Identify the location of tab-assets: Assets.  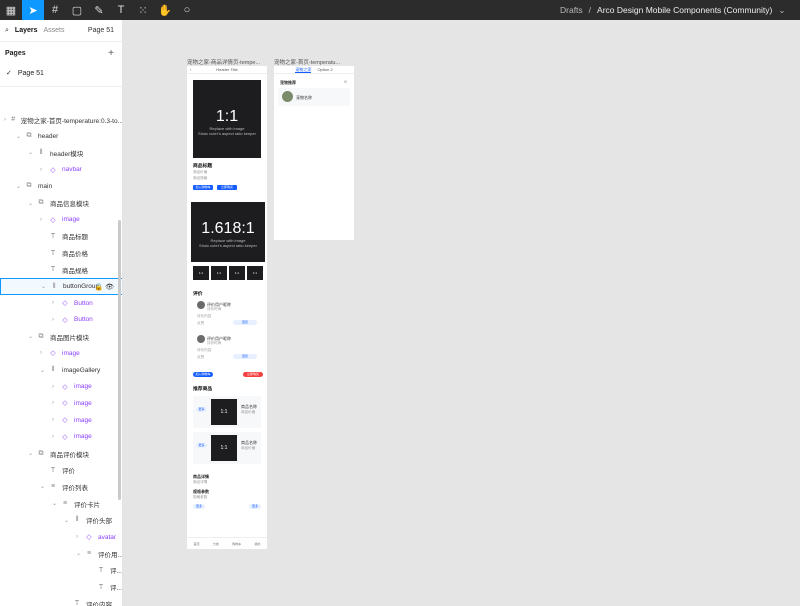
(54, 30).